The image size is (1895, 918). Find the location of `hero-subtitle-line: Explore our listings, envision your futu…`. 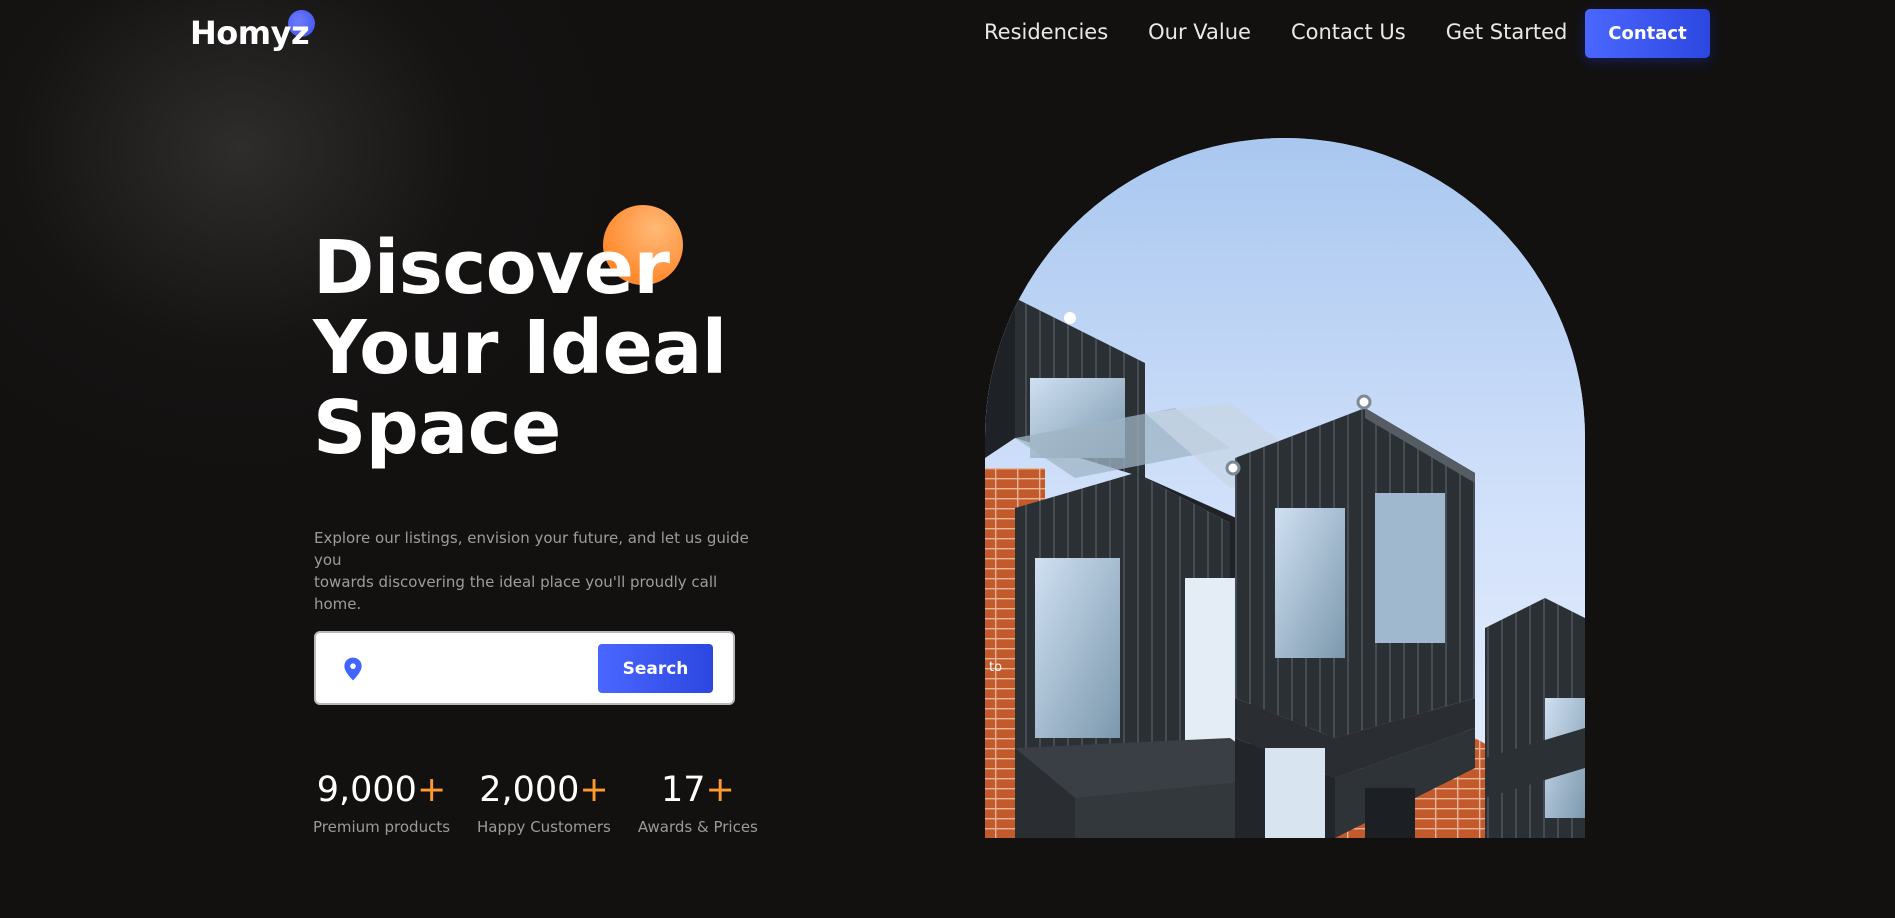

hero-subtitle-line: Explore our listings, envision your futu… is located at coordinates (531, 549).